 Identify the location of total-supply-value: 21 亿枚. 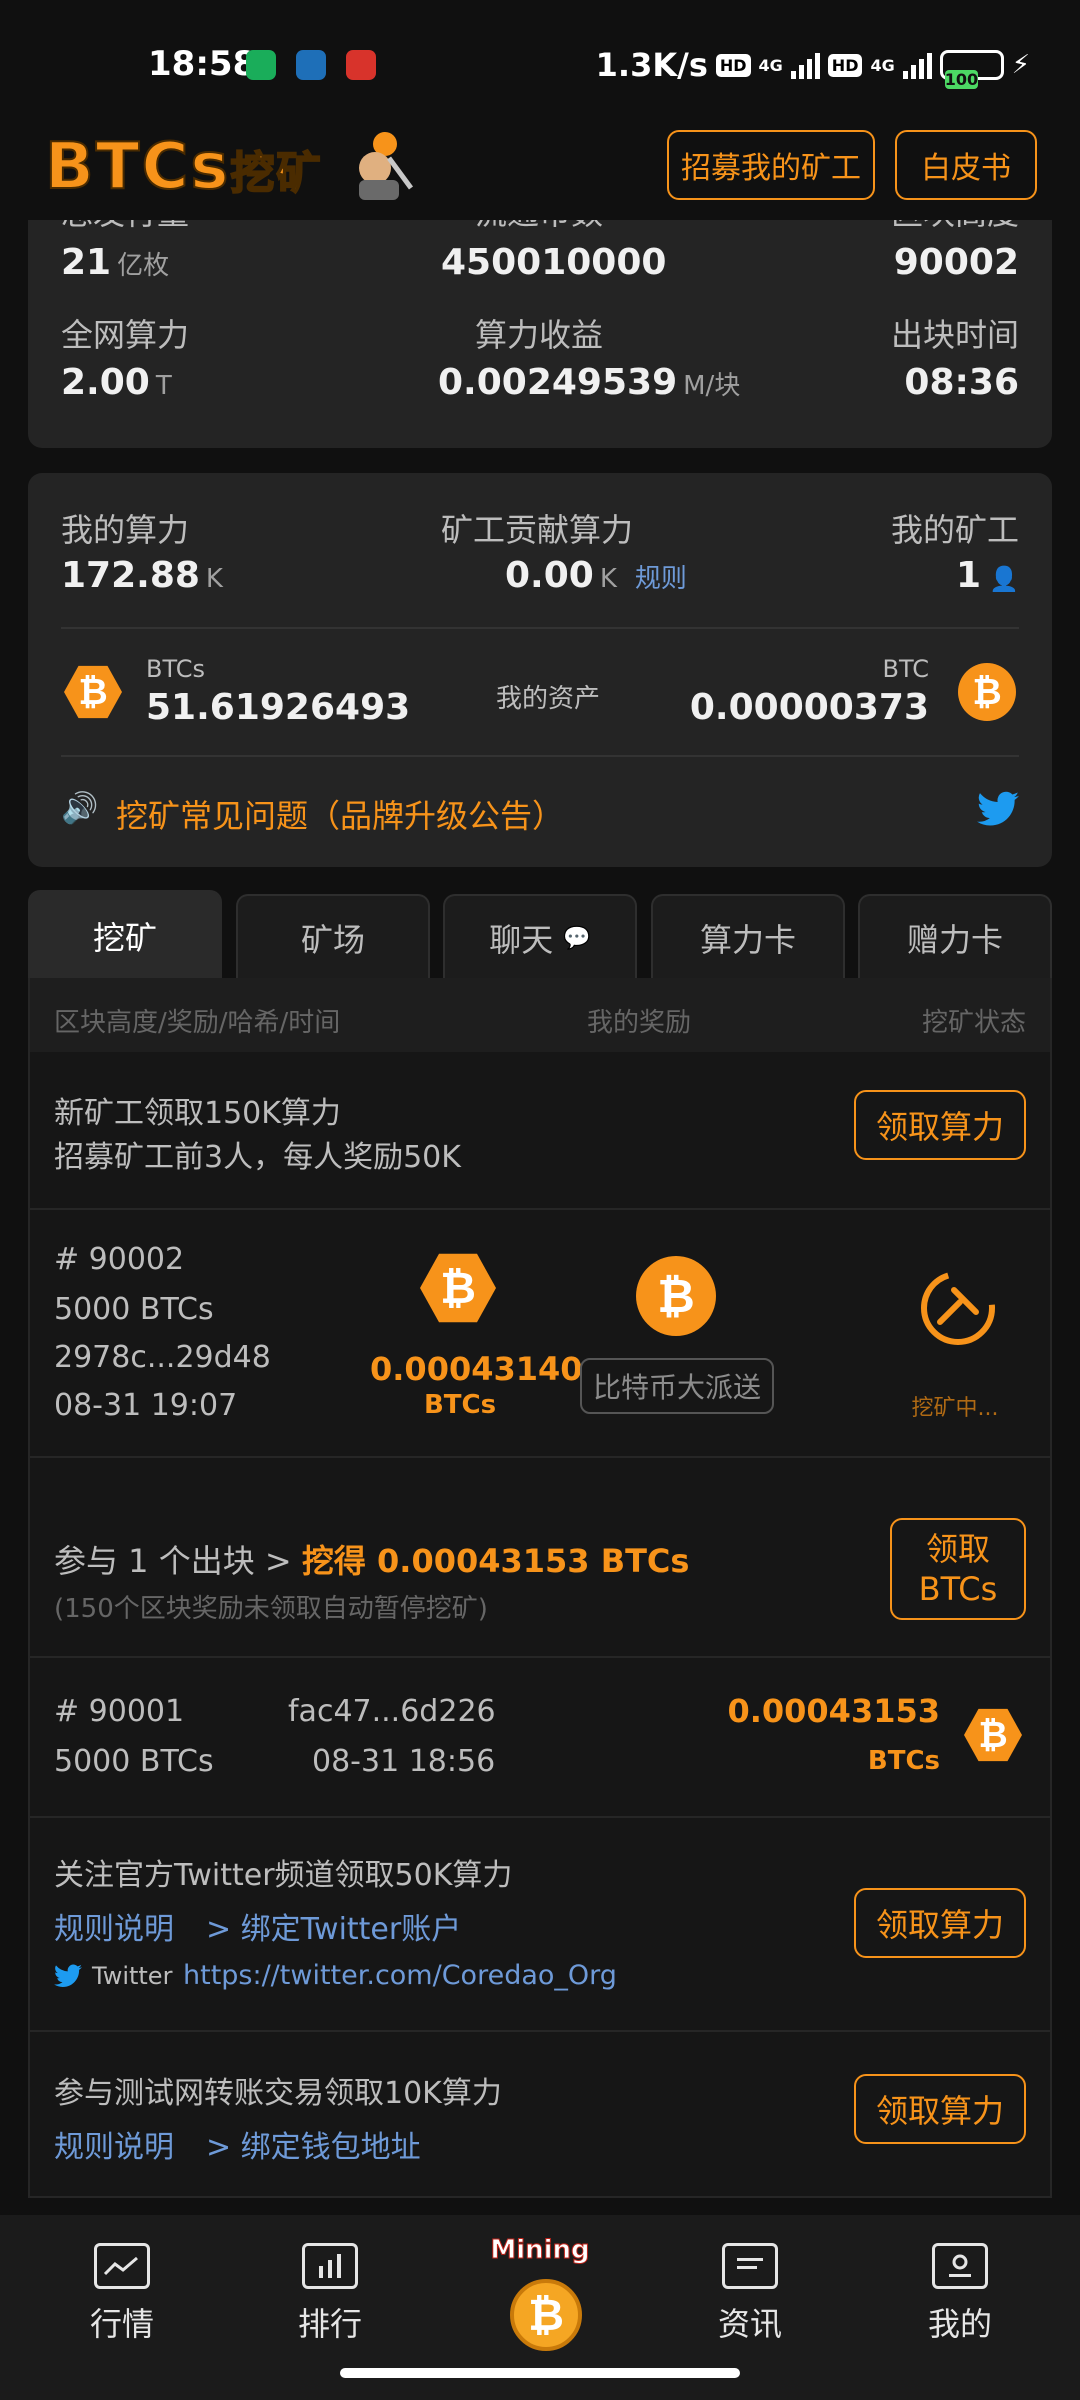
(115, 262).